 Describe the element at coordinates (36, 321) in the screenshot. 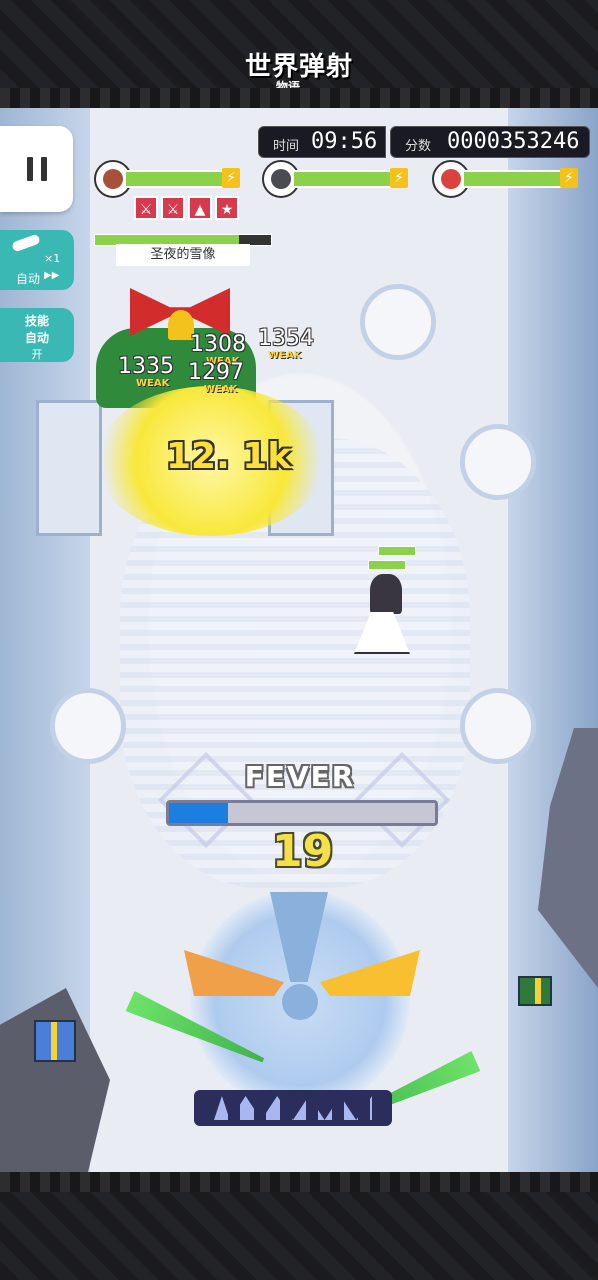

I see `skill-label: 技能` at that location.